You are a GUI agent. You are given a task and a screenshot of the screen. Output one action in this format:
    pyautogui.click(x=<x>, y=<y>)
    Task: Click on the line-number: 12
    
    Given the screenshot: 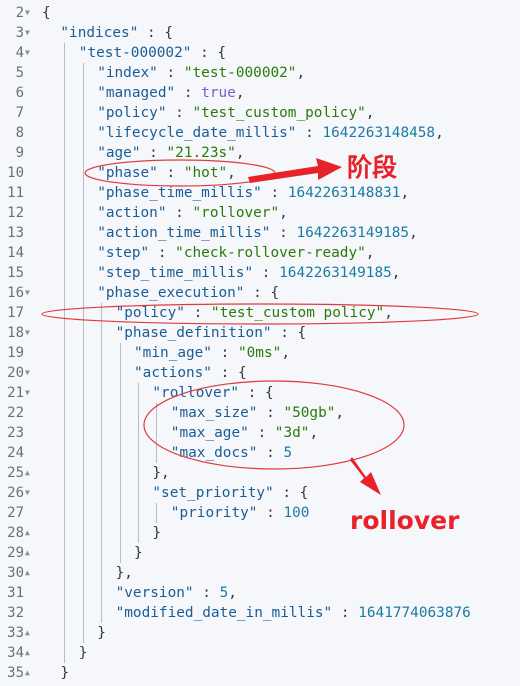 What is the action you would take?
    pyautogui.click(x=15, y=213)
    